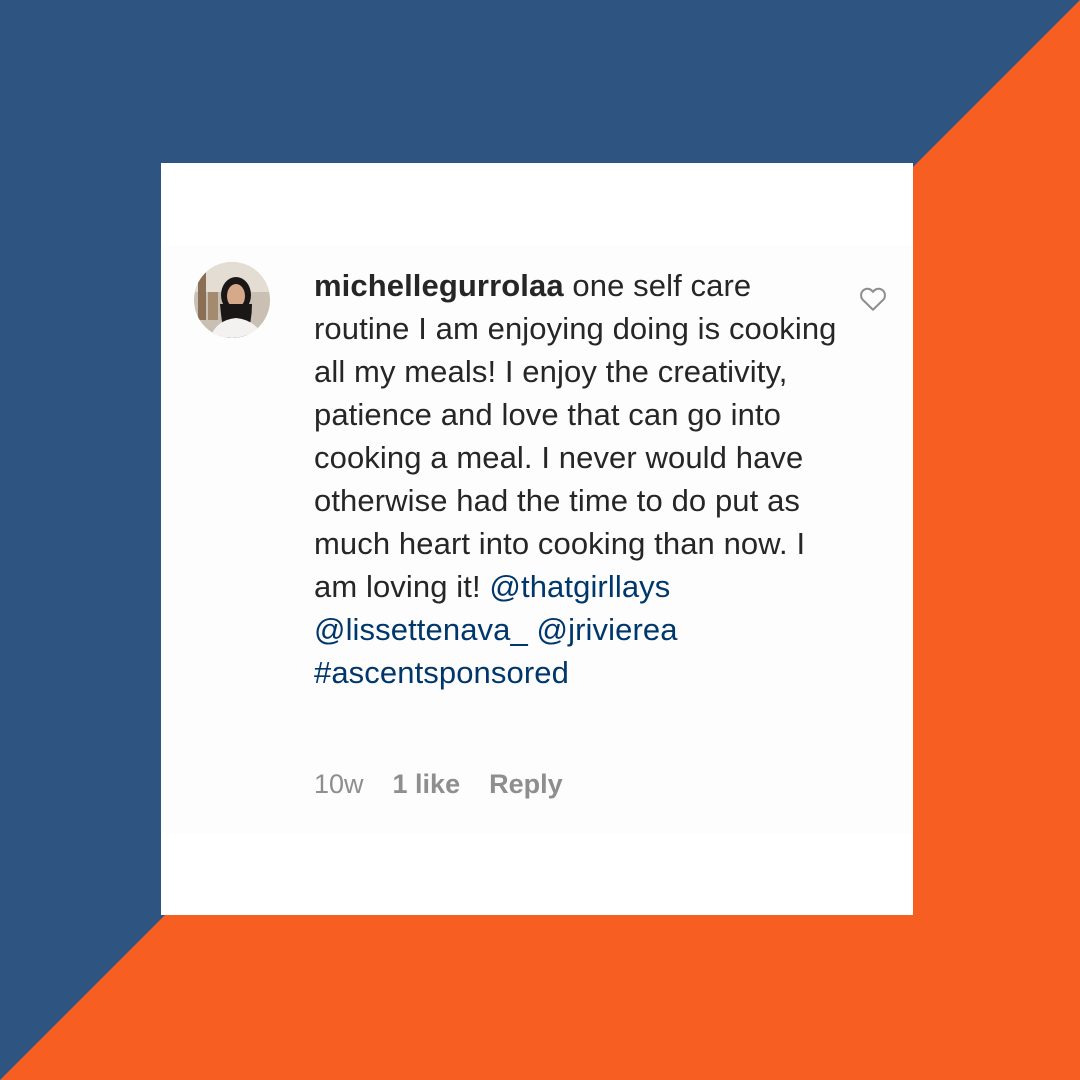  Describe the element at coordinates (439, 285) in the screenshot. I see `comment-username: michellegurrolaa` at that location.